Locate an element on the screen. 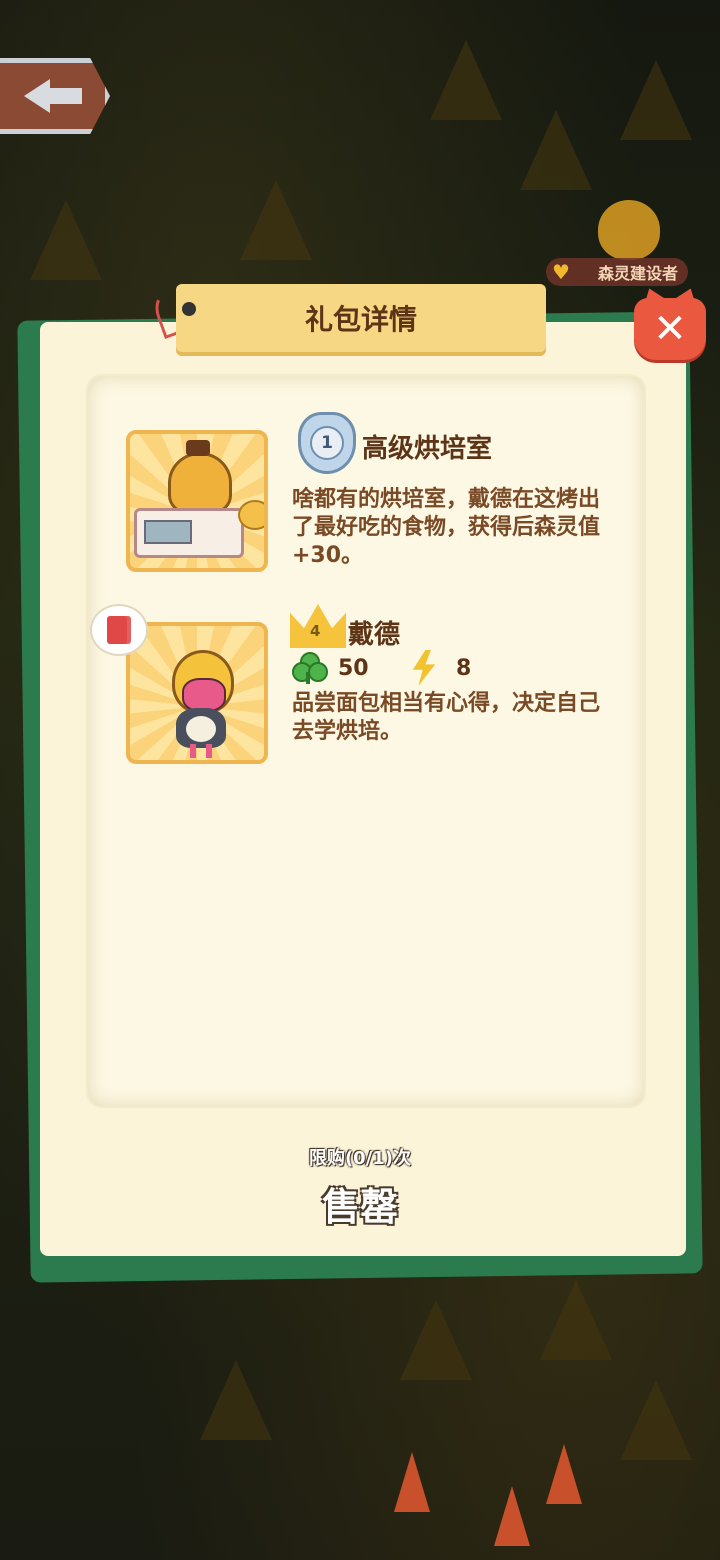  energy-stat: 8 is located at coordinates (464, 668).